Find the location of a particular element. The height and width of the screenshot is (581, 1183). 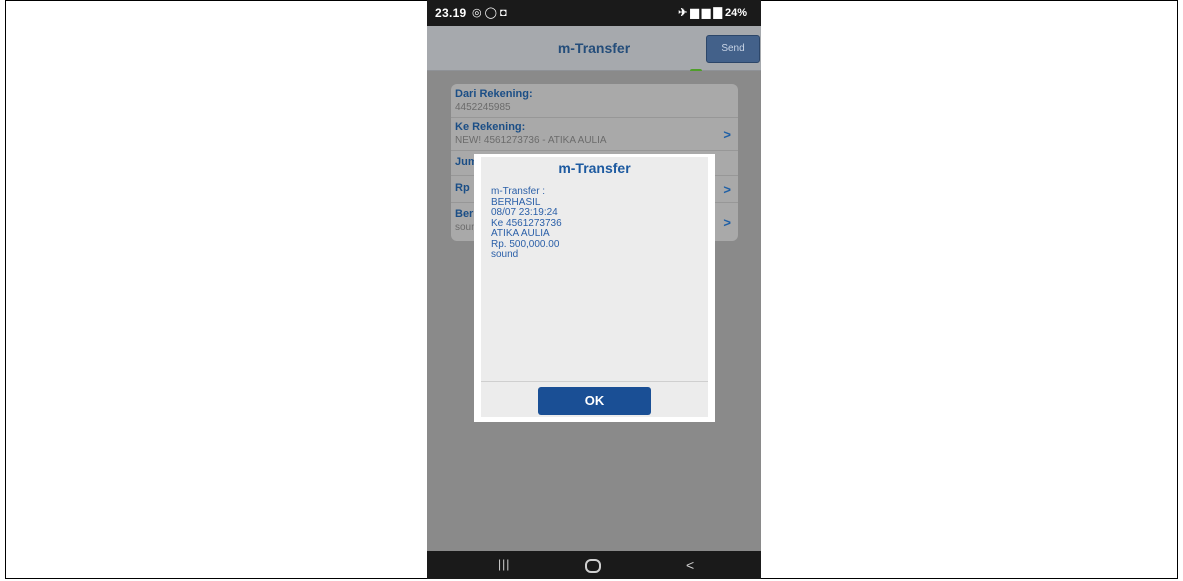

row-label: Ke Rekening: is located at coordinates (490, 127).